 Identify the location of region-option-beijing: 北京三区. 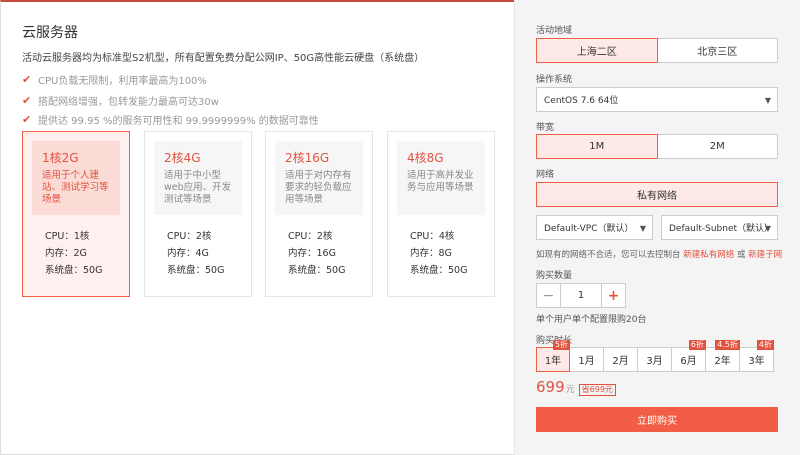
(717, 50).